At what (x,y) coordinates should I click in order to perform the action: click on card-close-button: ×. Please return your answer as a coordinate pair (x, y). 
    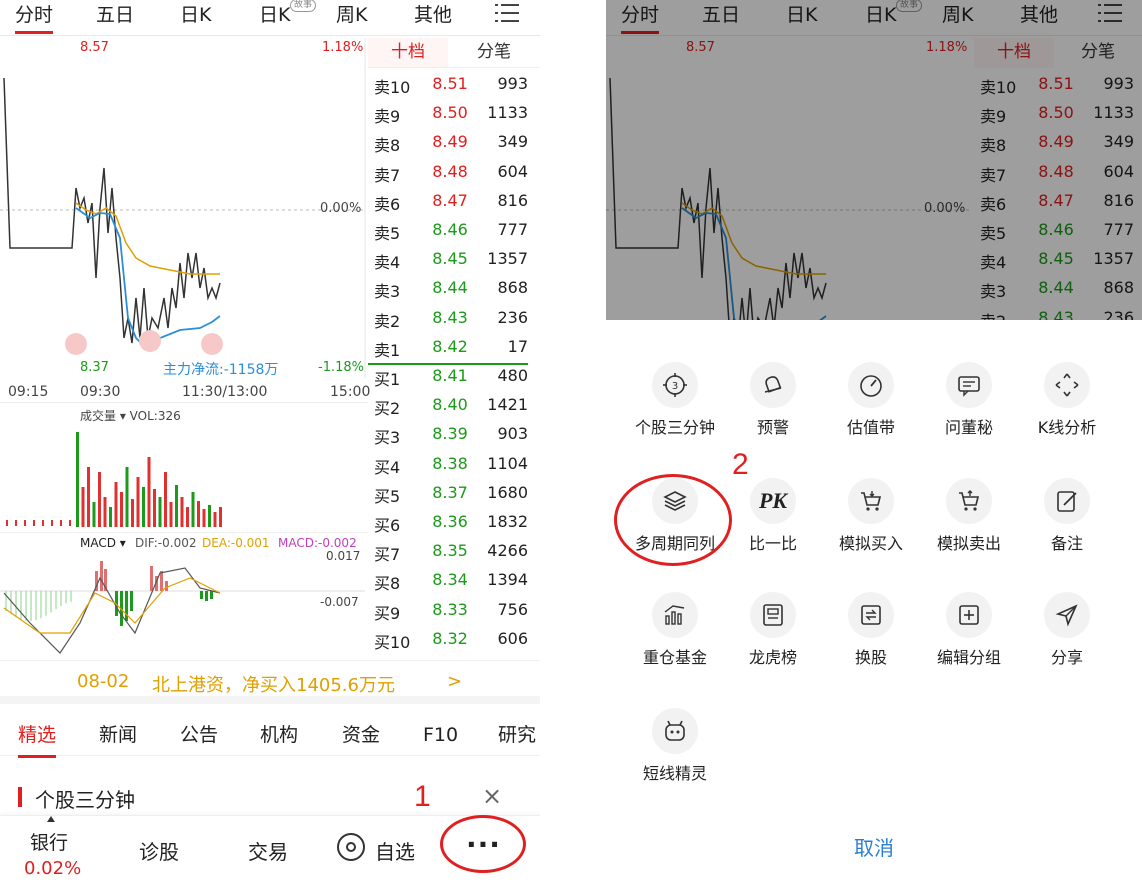
    Looking at the image, I should click on (492, 796).